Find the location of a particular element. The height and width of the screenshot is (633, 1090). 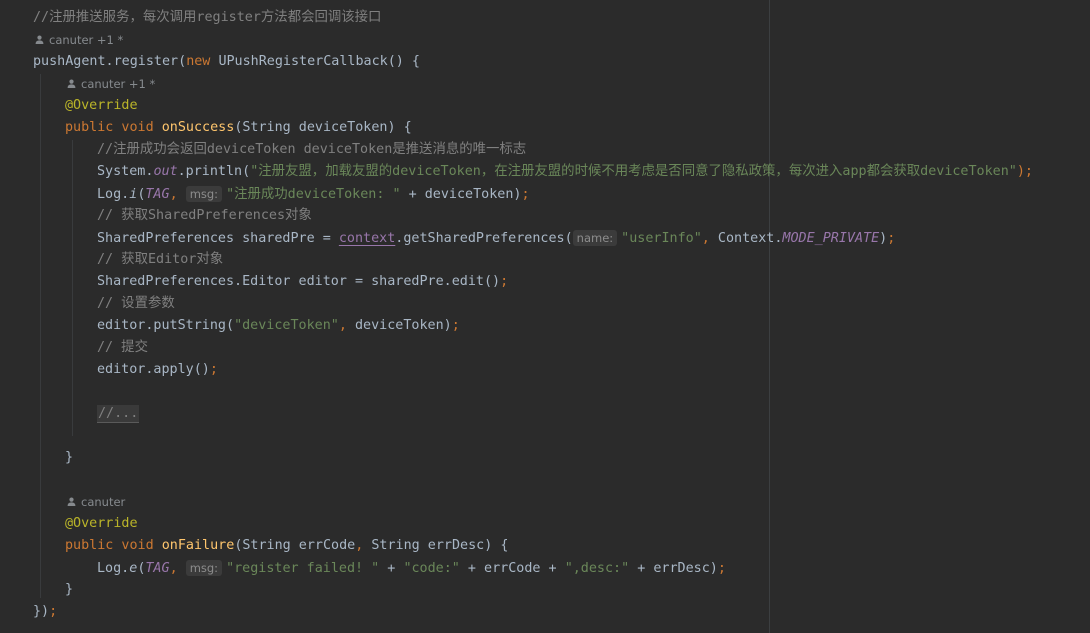

parameter-hint: name: is located at coordinates (595, 238).